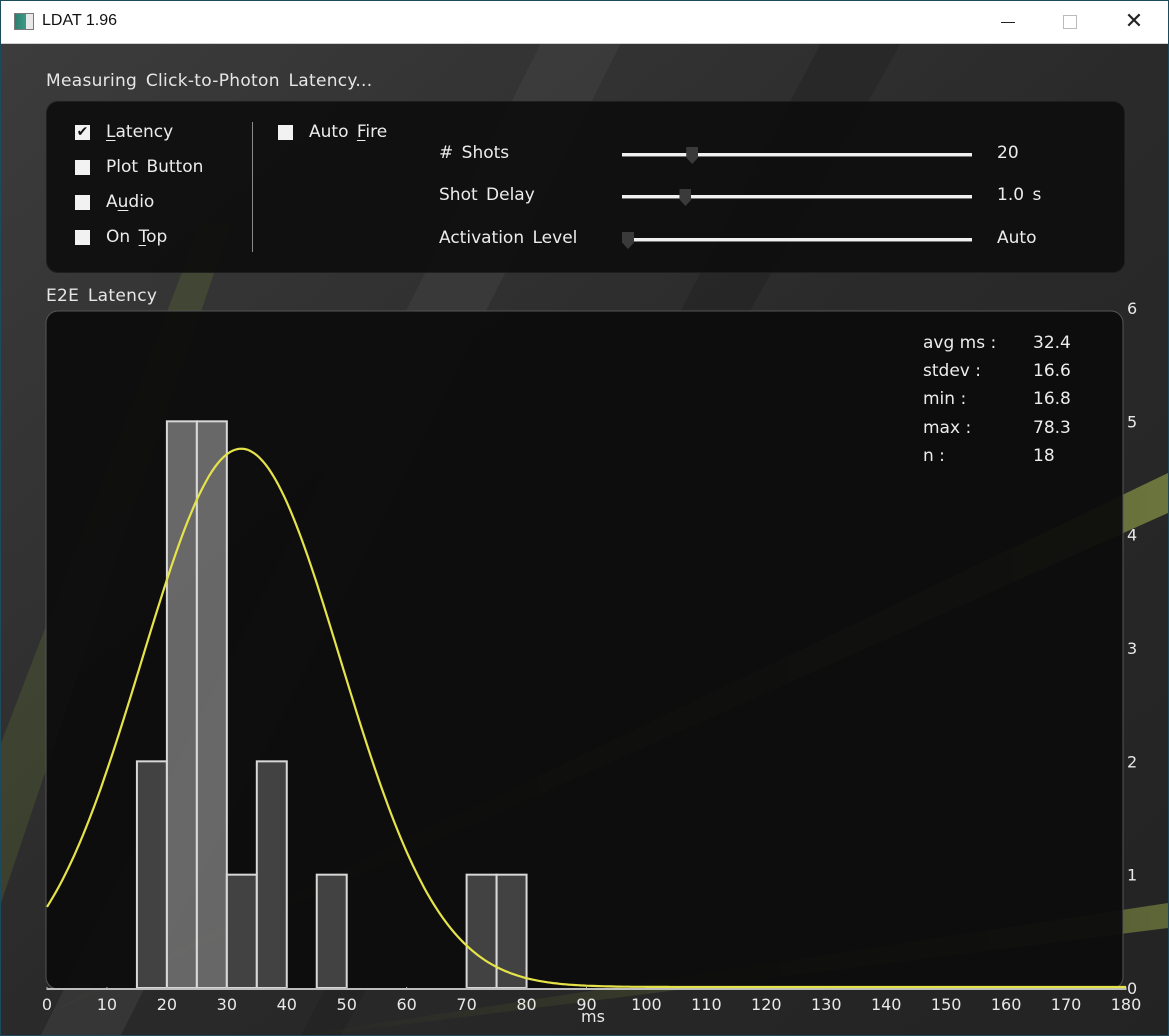 The width and height of the screenshot is (1169, 1036). I want to click on x-tick-label: 10, so click(107, 1004).